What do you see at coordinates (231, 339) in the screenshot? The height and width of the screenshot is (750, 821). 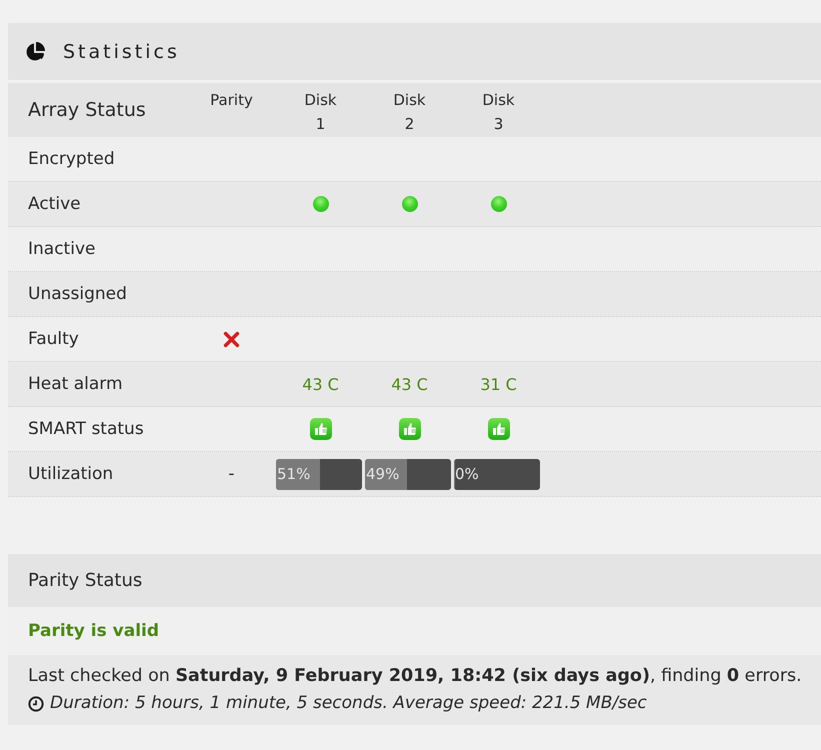 I see `cross-icon` at bounding box center [231, 339].